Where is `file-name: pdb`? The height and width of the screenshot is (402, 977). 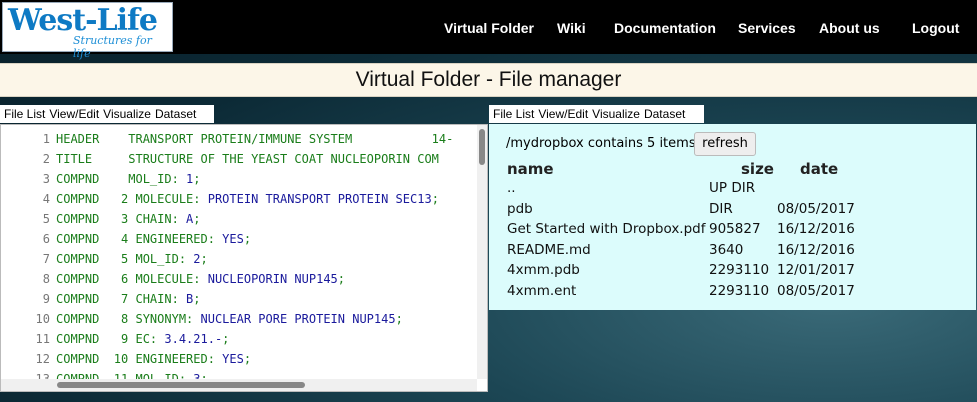
file-name: pdb is located at coordinates (520, 209).